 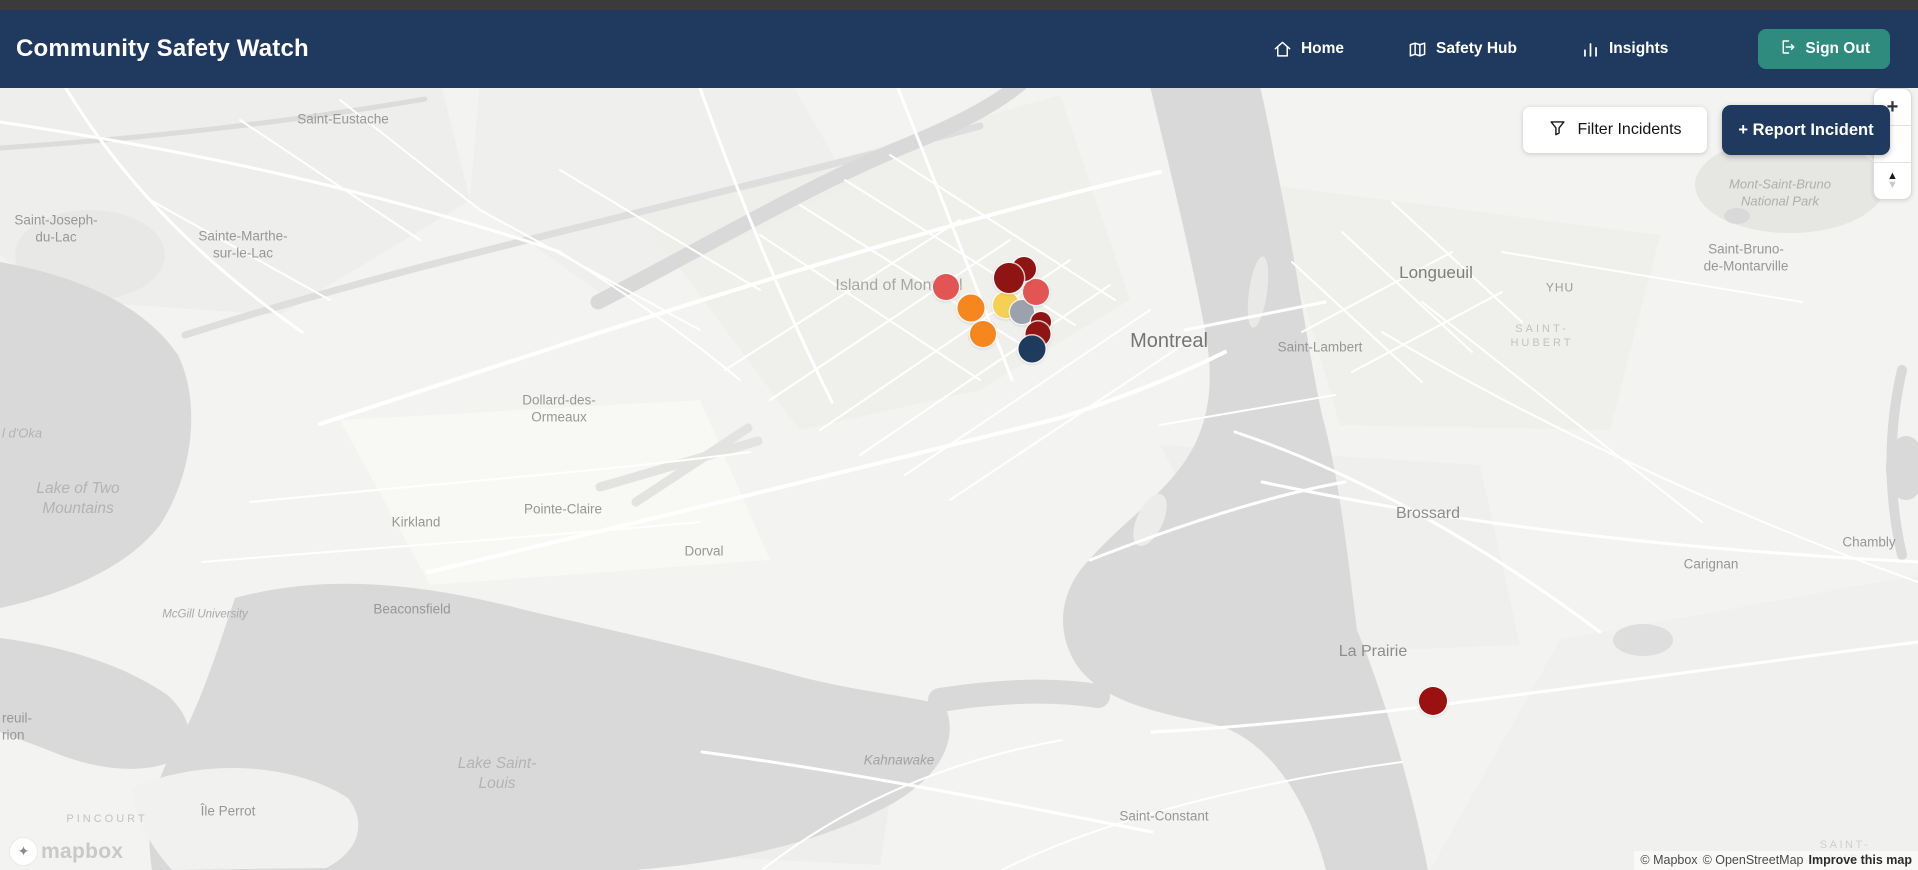 What do you see at coordinates (1837, 48) in the screenshot?
I see `sign-out-label: Sign Out` at bounding box center [1837, 48].